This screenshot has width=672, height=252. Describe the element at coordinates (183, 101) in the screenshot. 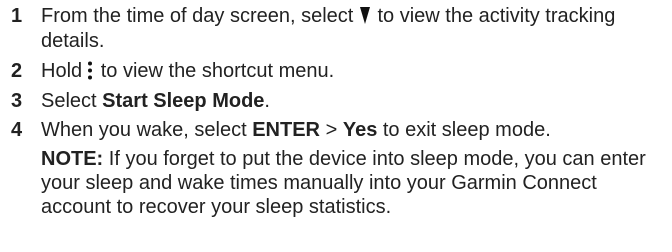

I see `menu-option-label: Start Sleep Mode` at that location.